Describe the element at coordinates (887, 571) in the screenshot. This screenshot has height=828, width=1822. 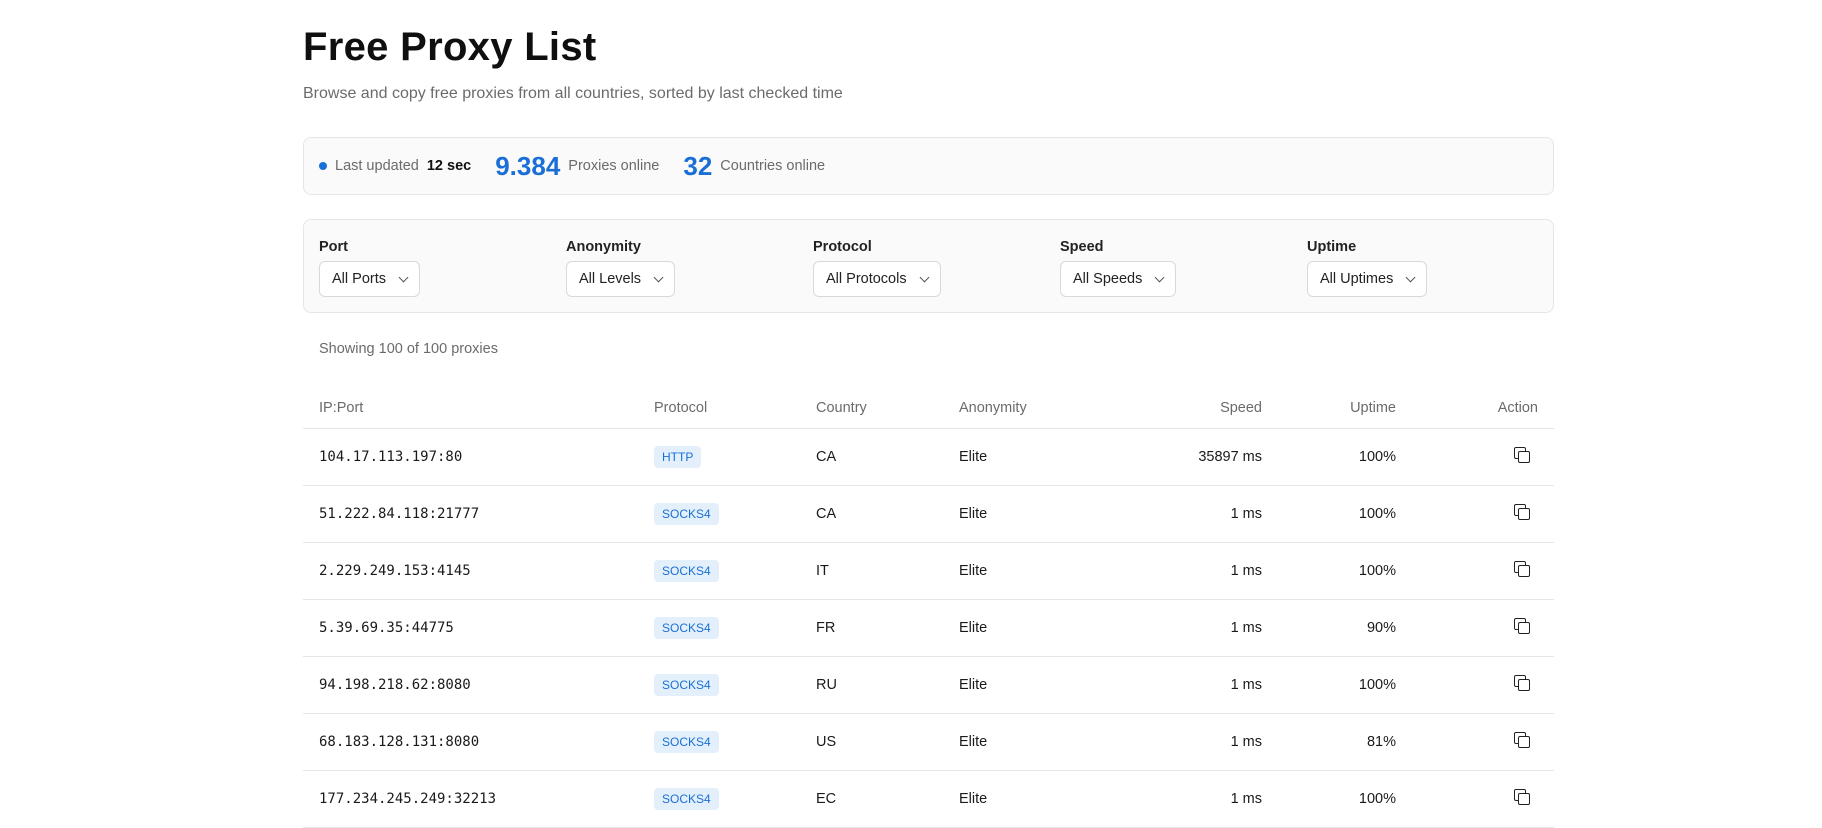
I see `country-cell: IT` at that location.